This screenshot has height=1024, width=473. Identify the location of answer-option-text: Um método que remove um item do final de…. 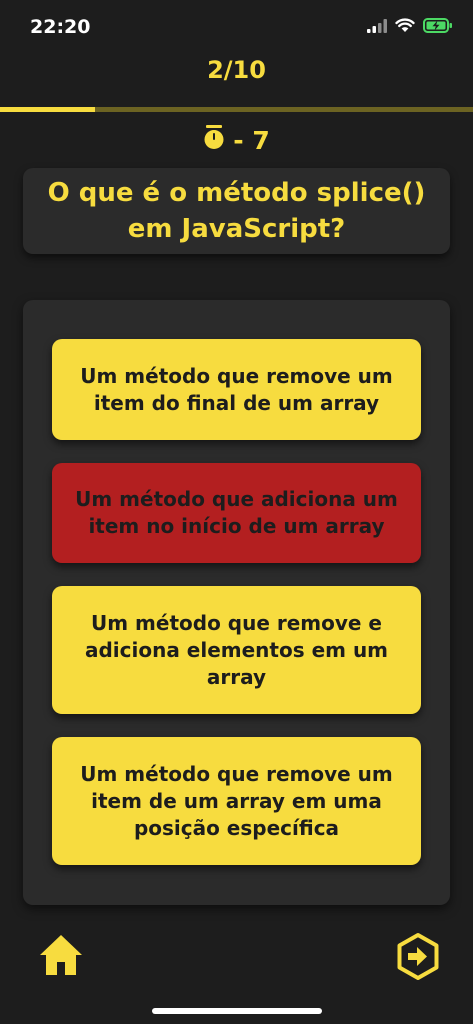
(236, 389).